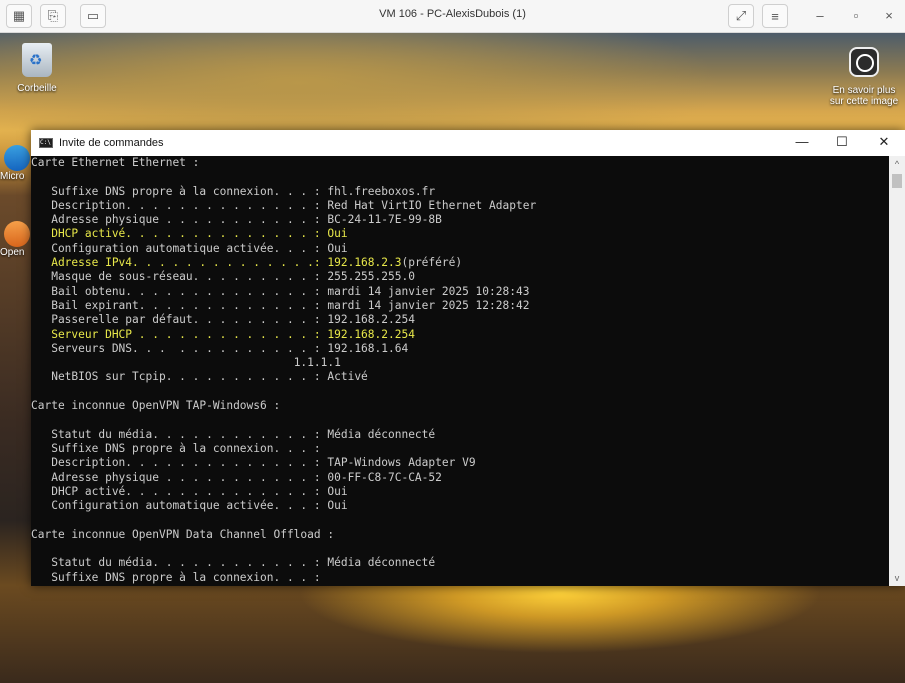  What do you see at coordinates (884, 142) in the screenshot?
I see `cmd-close-button: ✕` at bounding box center [884, 142].